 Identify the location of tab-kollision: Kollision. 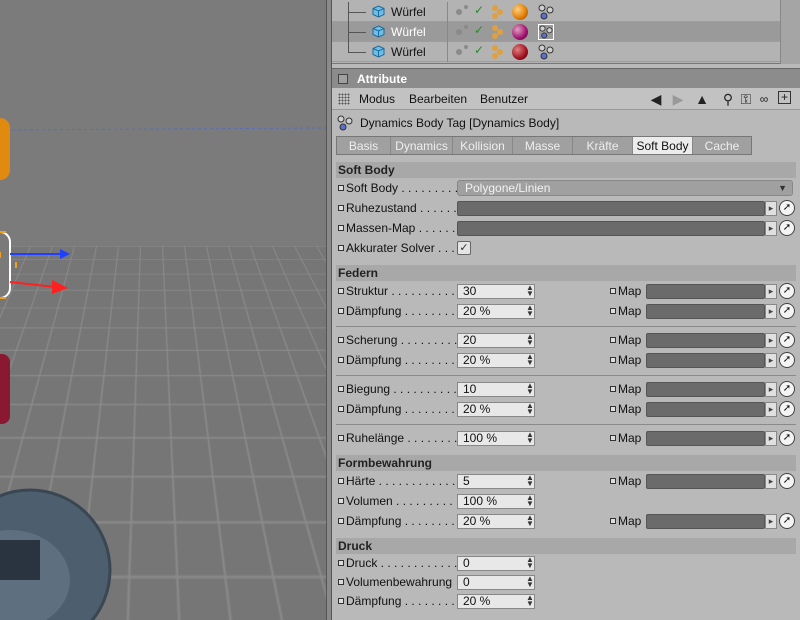
(483, 145).